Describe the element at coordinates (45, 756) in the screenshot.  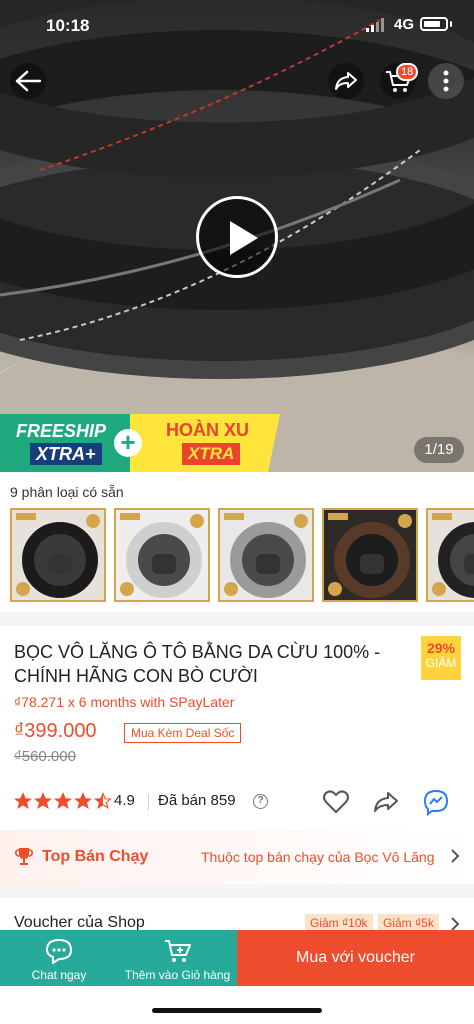
I see `original-price: ₫560.000` at that location.